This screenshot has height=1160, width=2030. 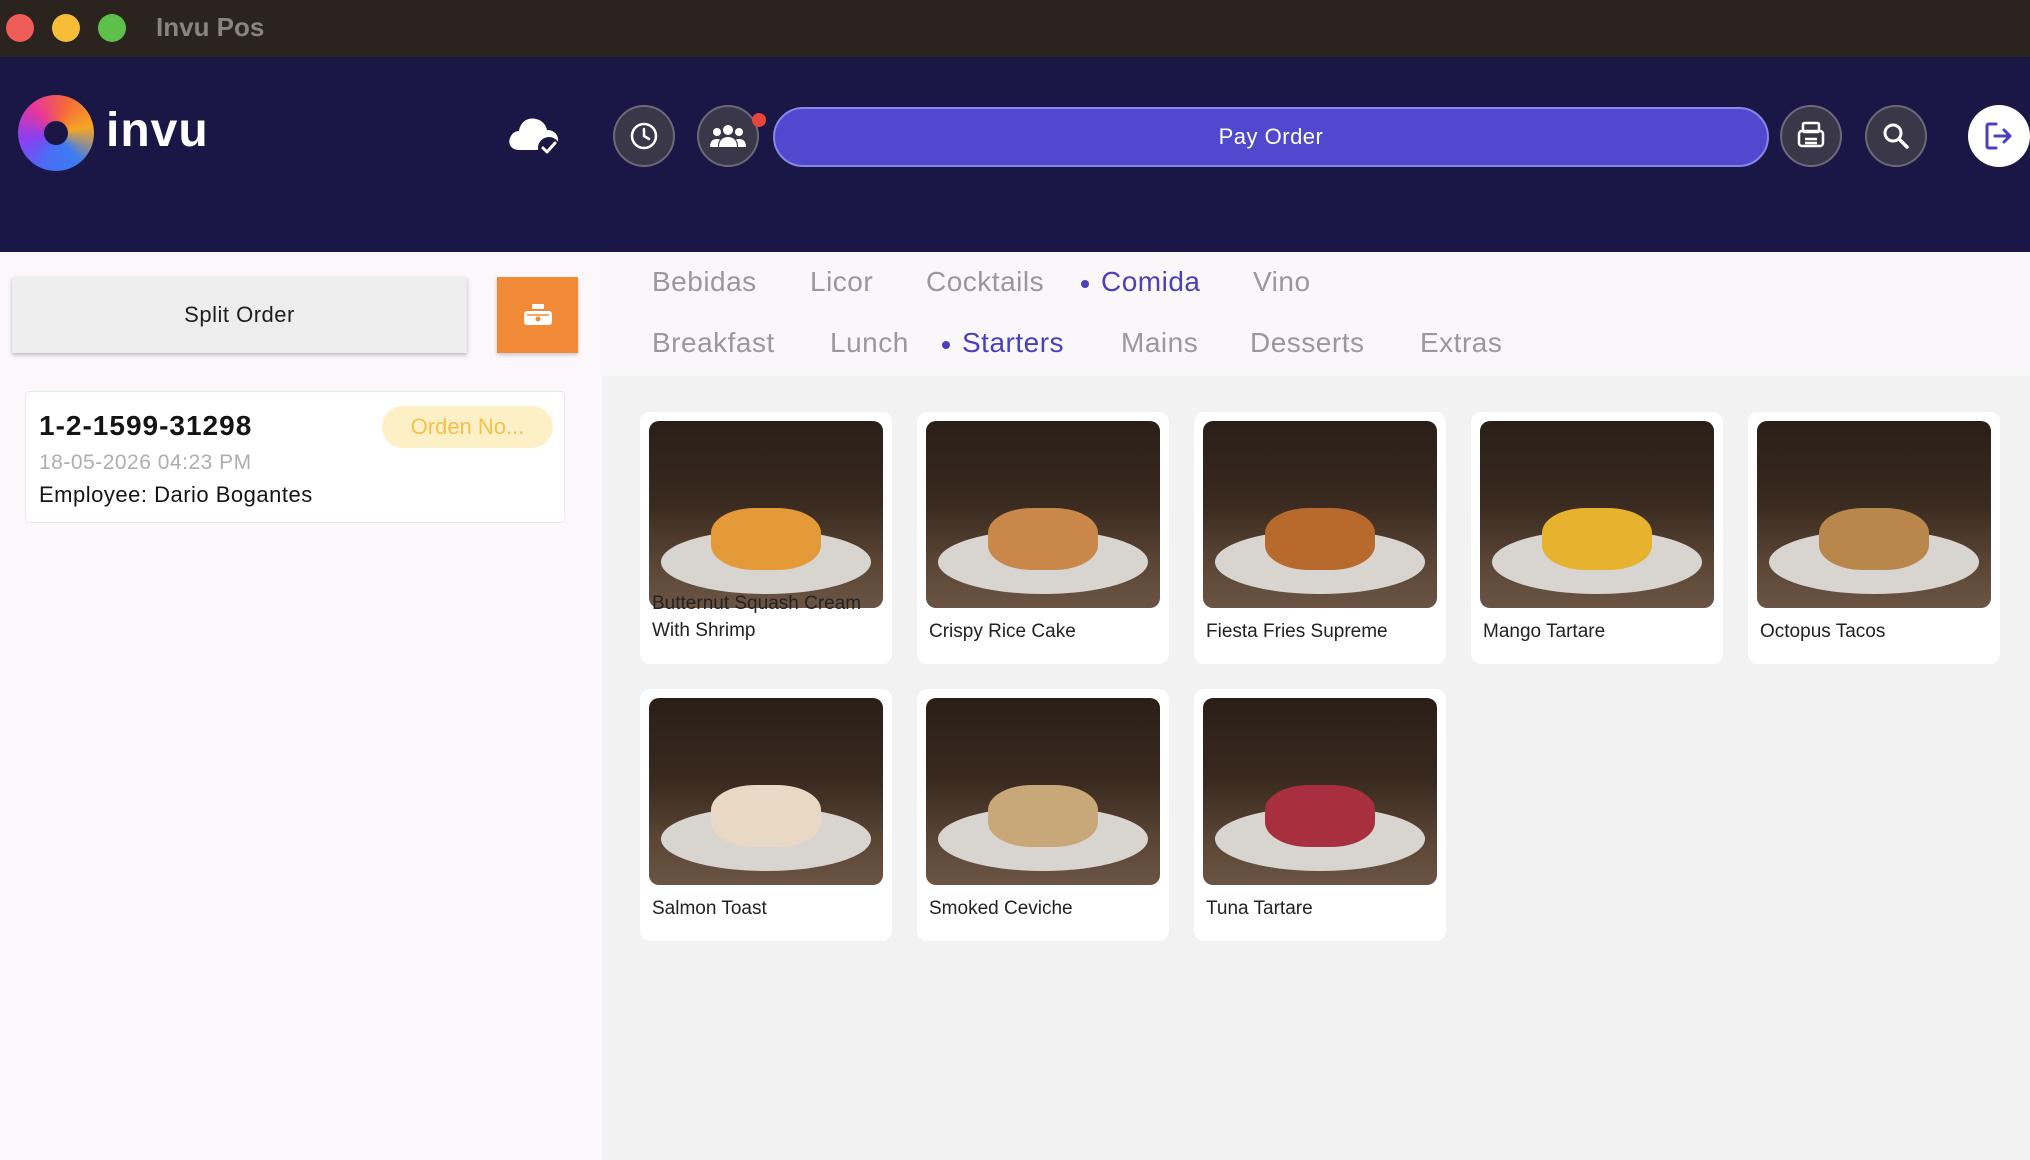 I want to click on tab-vino: Vino, so click(x=1282, y=282).